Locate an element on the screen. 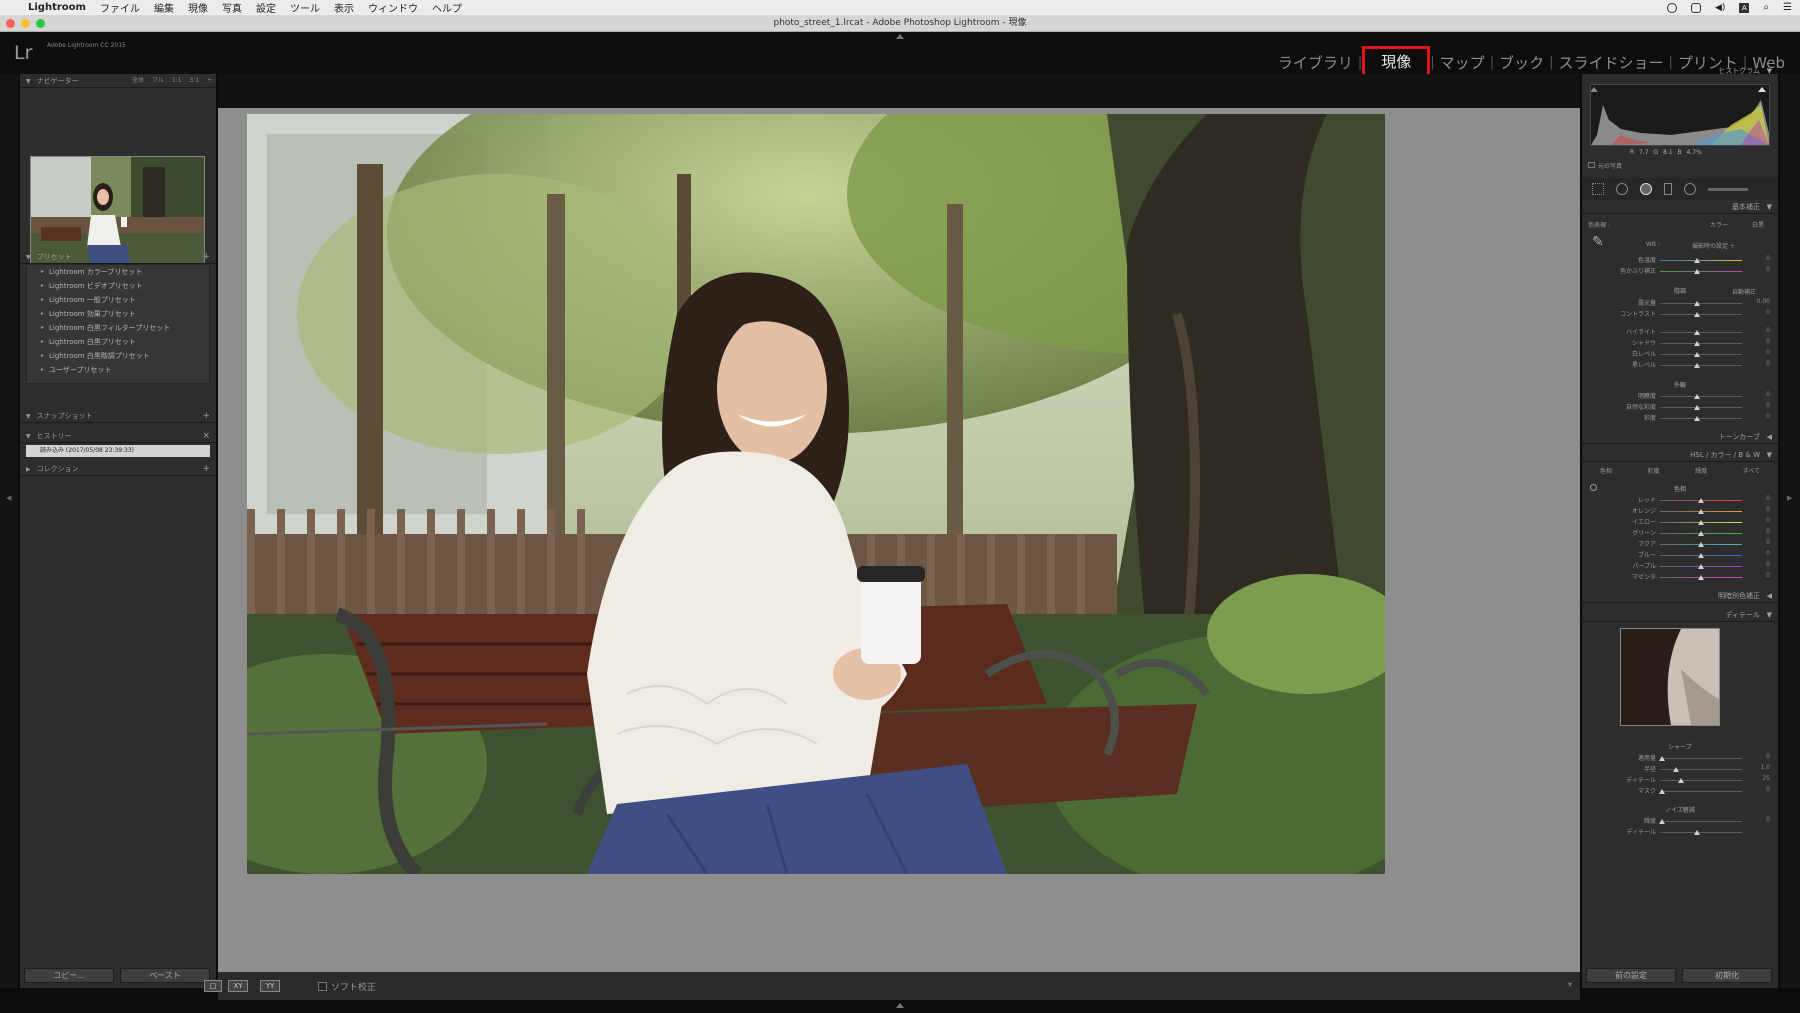 The image size is (1800, 1013). tab-hue: 色相 is located at coordinates (1606, 472).